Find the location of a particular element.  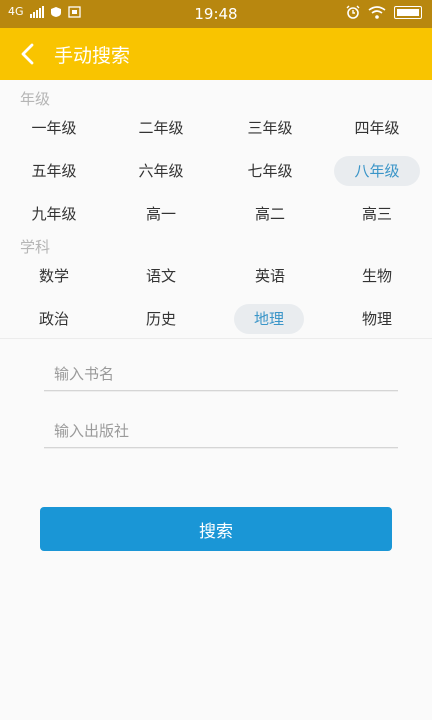

wifi-icon is located at coordinates (377, 12).